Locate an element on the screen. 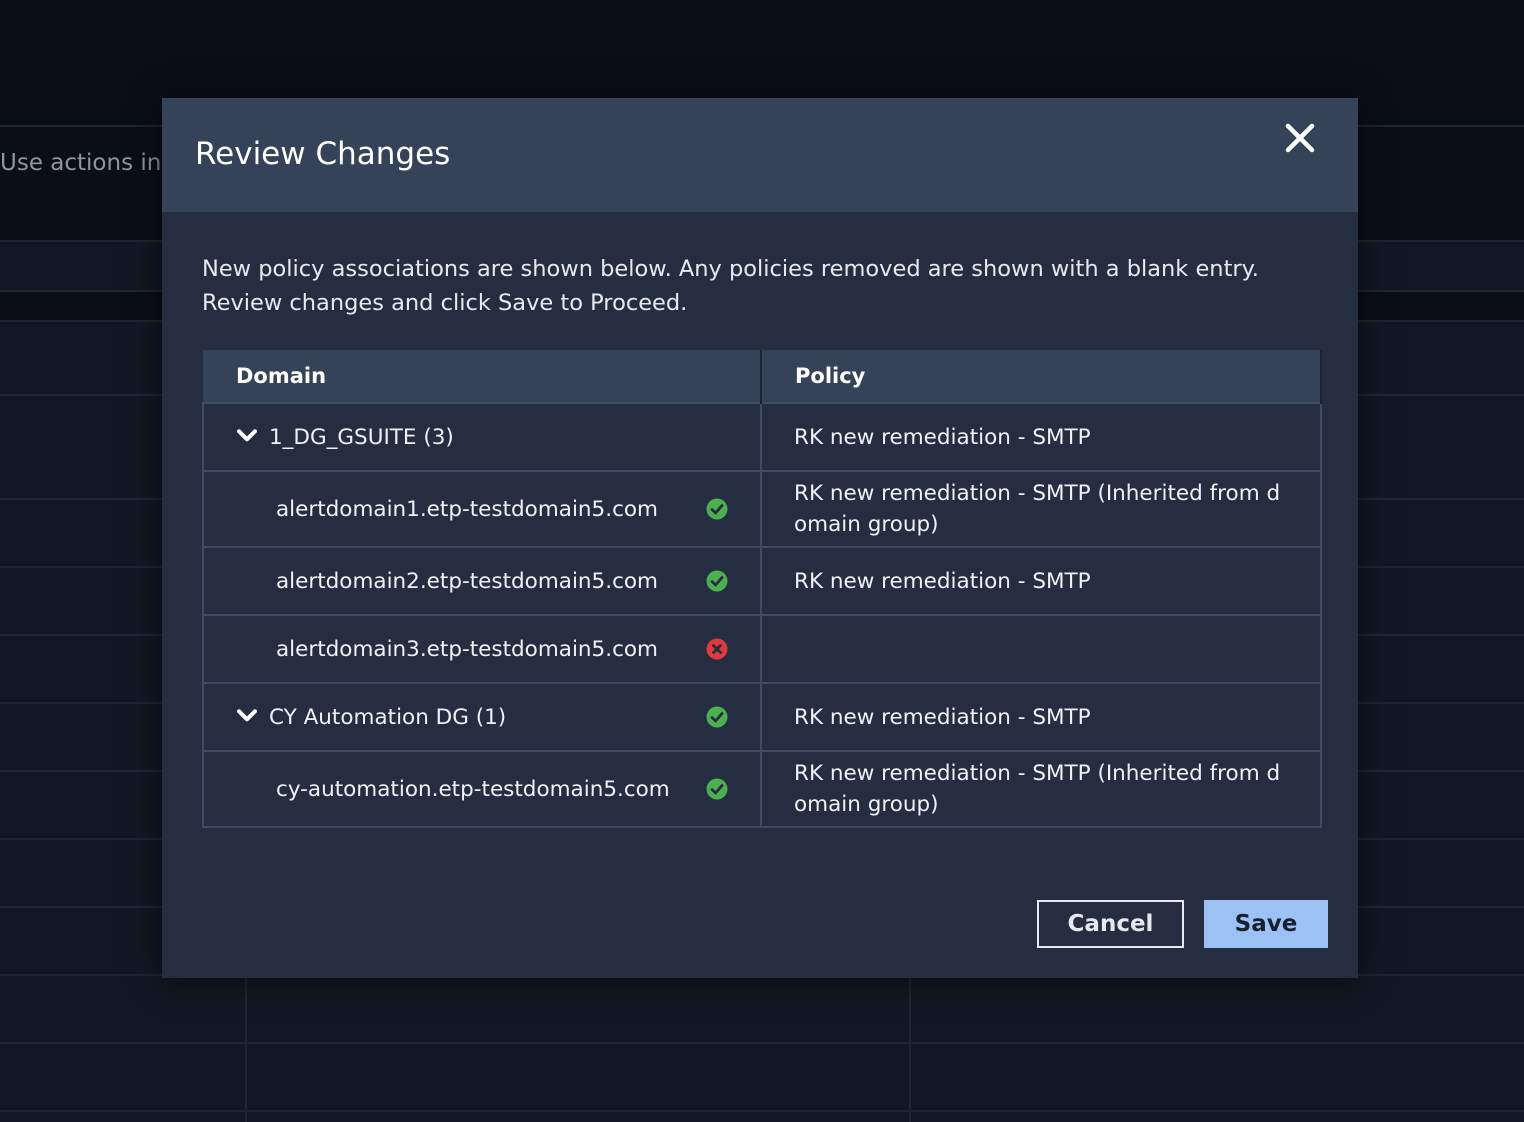  domain-cell: alertdomain2.etp-testdomain5.com is located at coordinates (482, 581).